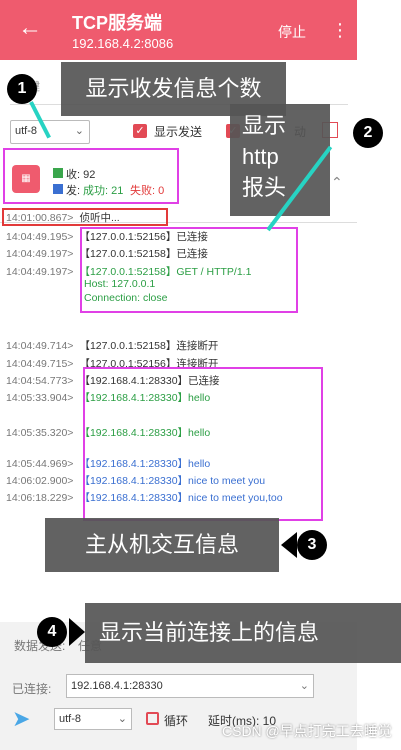  I want to click on http-header-highlight, so click(189, 270).